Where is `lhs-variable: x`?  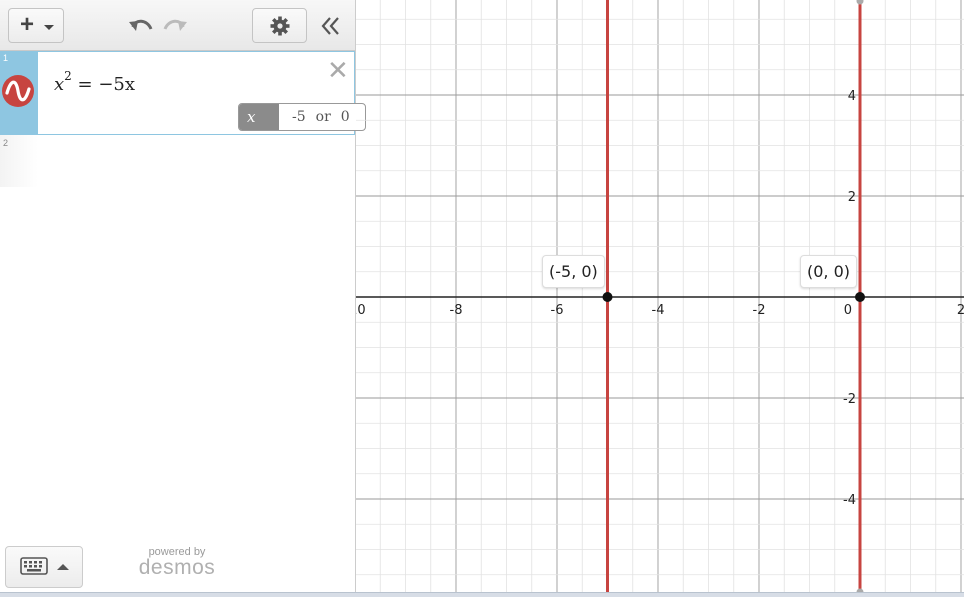 lhs-variable: x is located at coordinates (59, 84).